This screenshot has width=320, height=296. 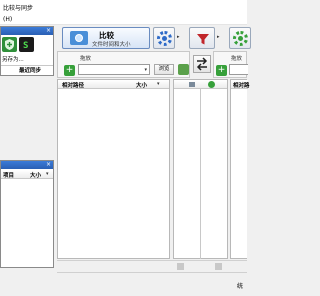 I want to click on drive-icon, so click(x=183, y=69).